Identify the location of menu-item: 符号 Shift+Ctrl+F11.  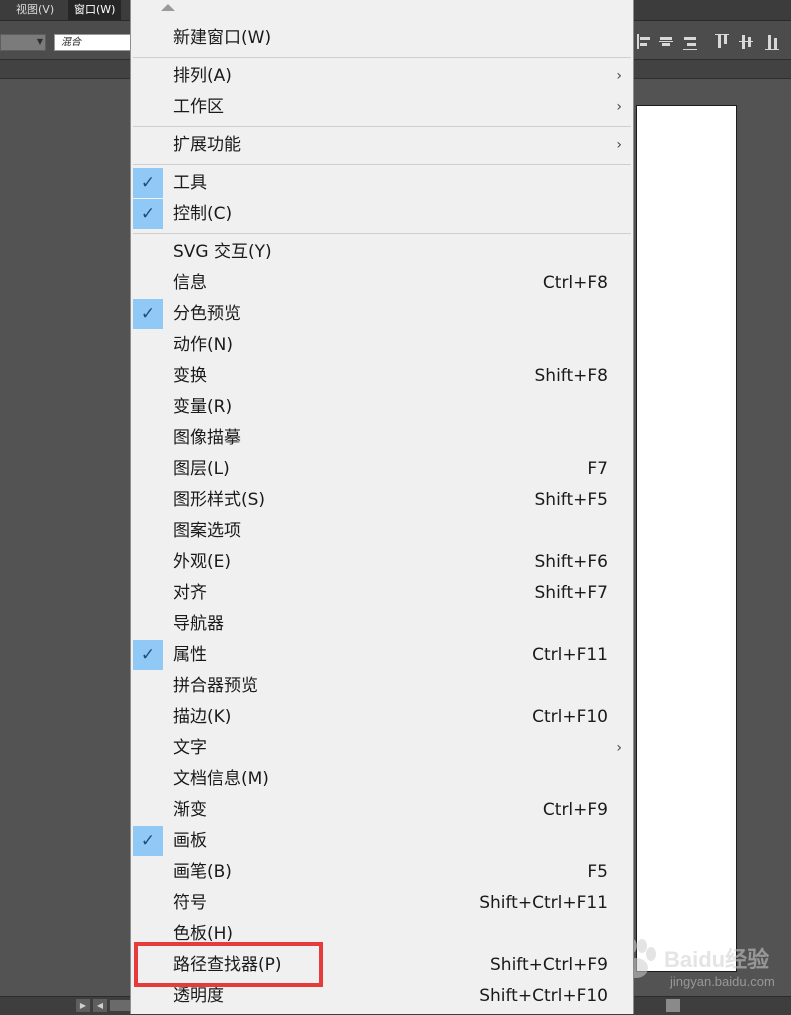
(382, 903).